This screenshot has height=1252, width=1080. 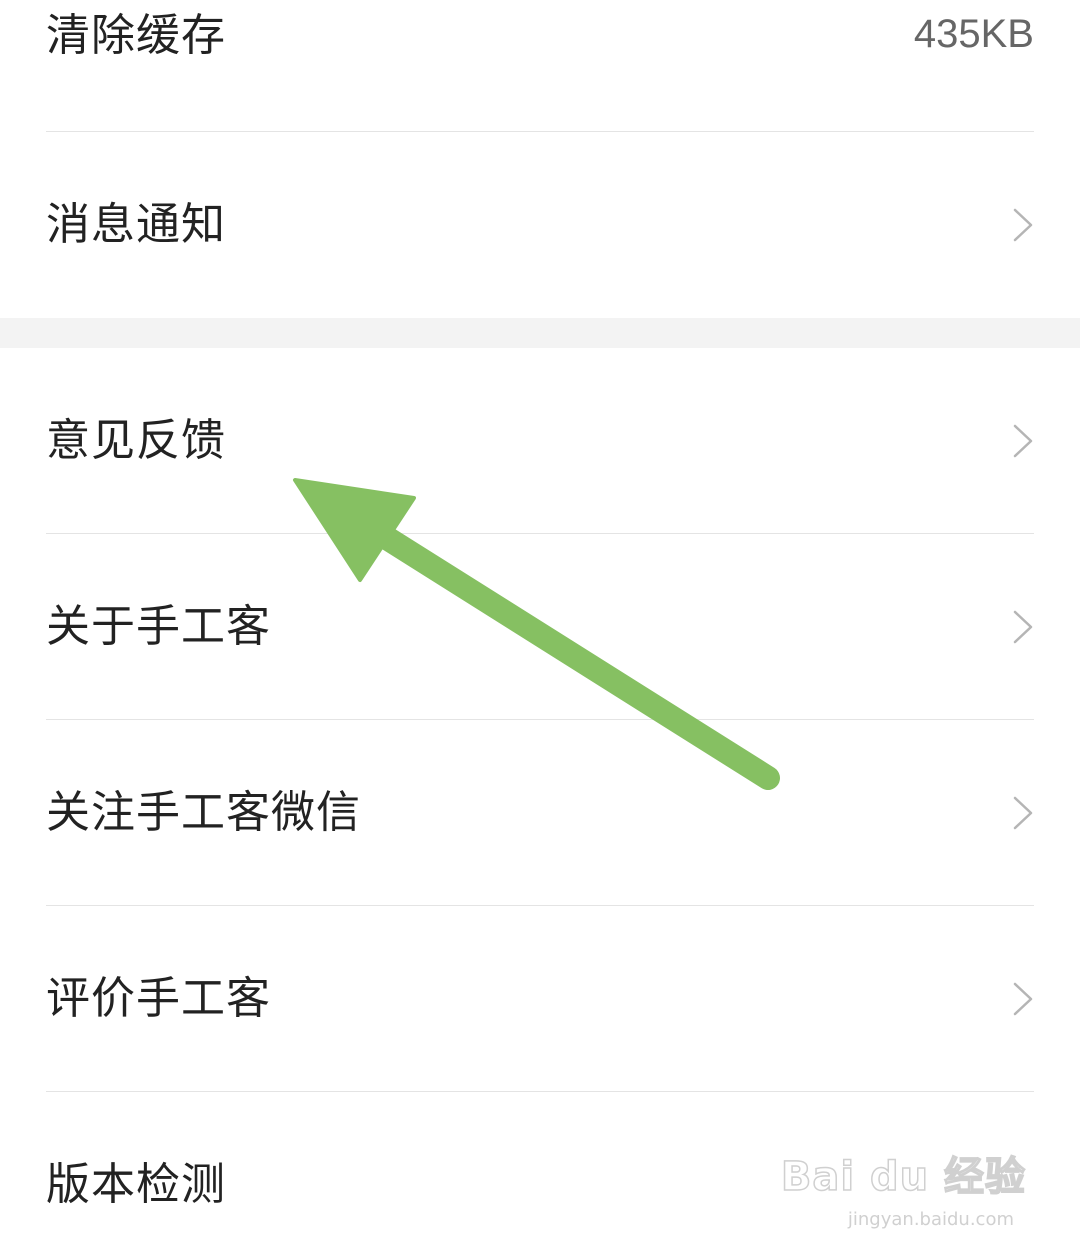 What do you see at coordinates (158, 998) in the screenshot?
I see `rate-app-label: 评价手工客` at bounding box center [158, 998].